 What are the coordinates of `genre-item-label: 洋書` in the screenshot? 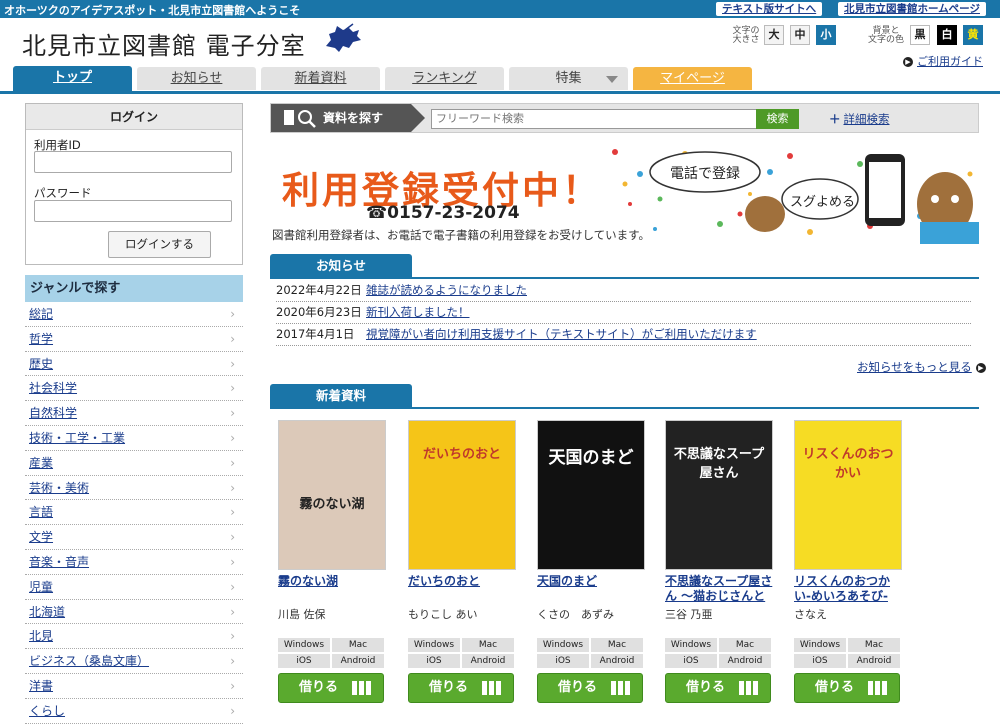 It's located at (41, 685).